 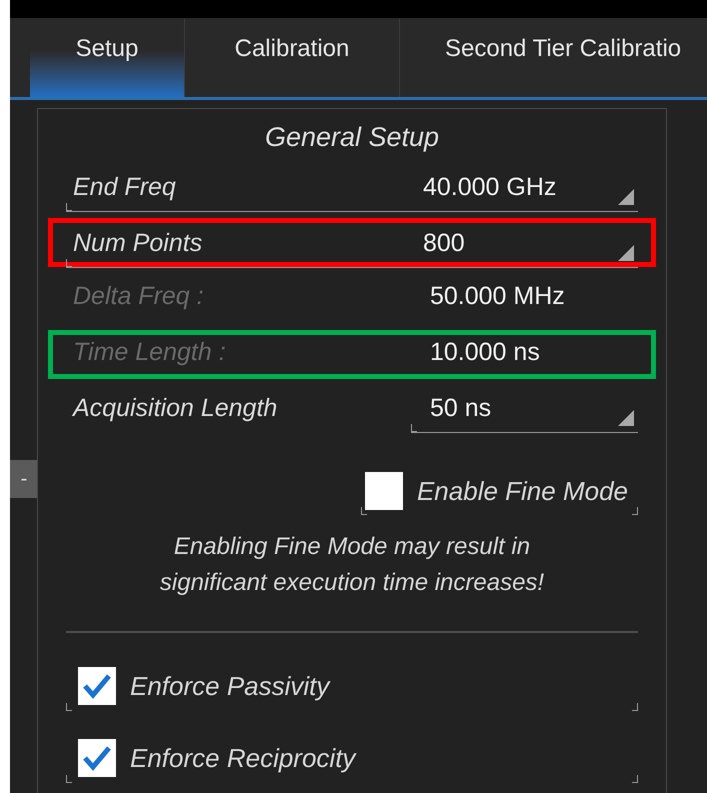 What do you see at coordinates (352, 188) in the screenshot?
I see `input-field: End Freq 40.000 GHz` at bounding box center [352, 188].